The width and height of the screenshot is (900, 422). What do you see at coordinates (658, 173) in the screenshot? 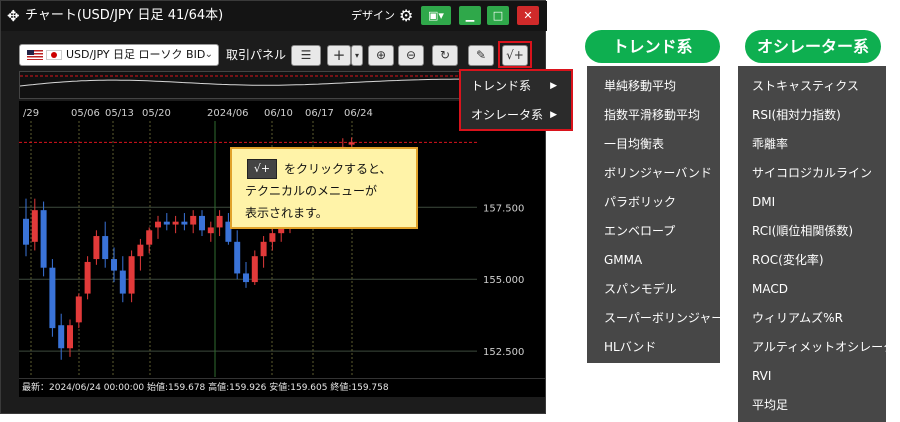
I see `list-item: ボリンジャーバンド` at bounding box center [658, 173].